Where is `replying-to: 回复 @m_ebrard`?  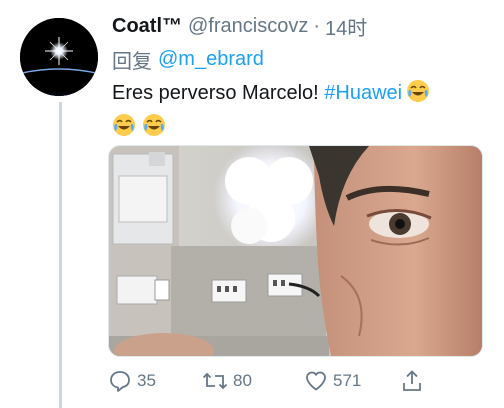
replying-to: 回复 @m_ebrard is located at coordinates (188, 59).